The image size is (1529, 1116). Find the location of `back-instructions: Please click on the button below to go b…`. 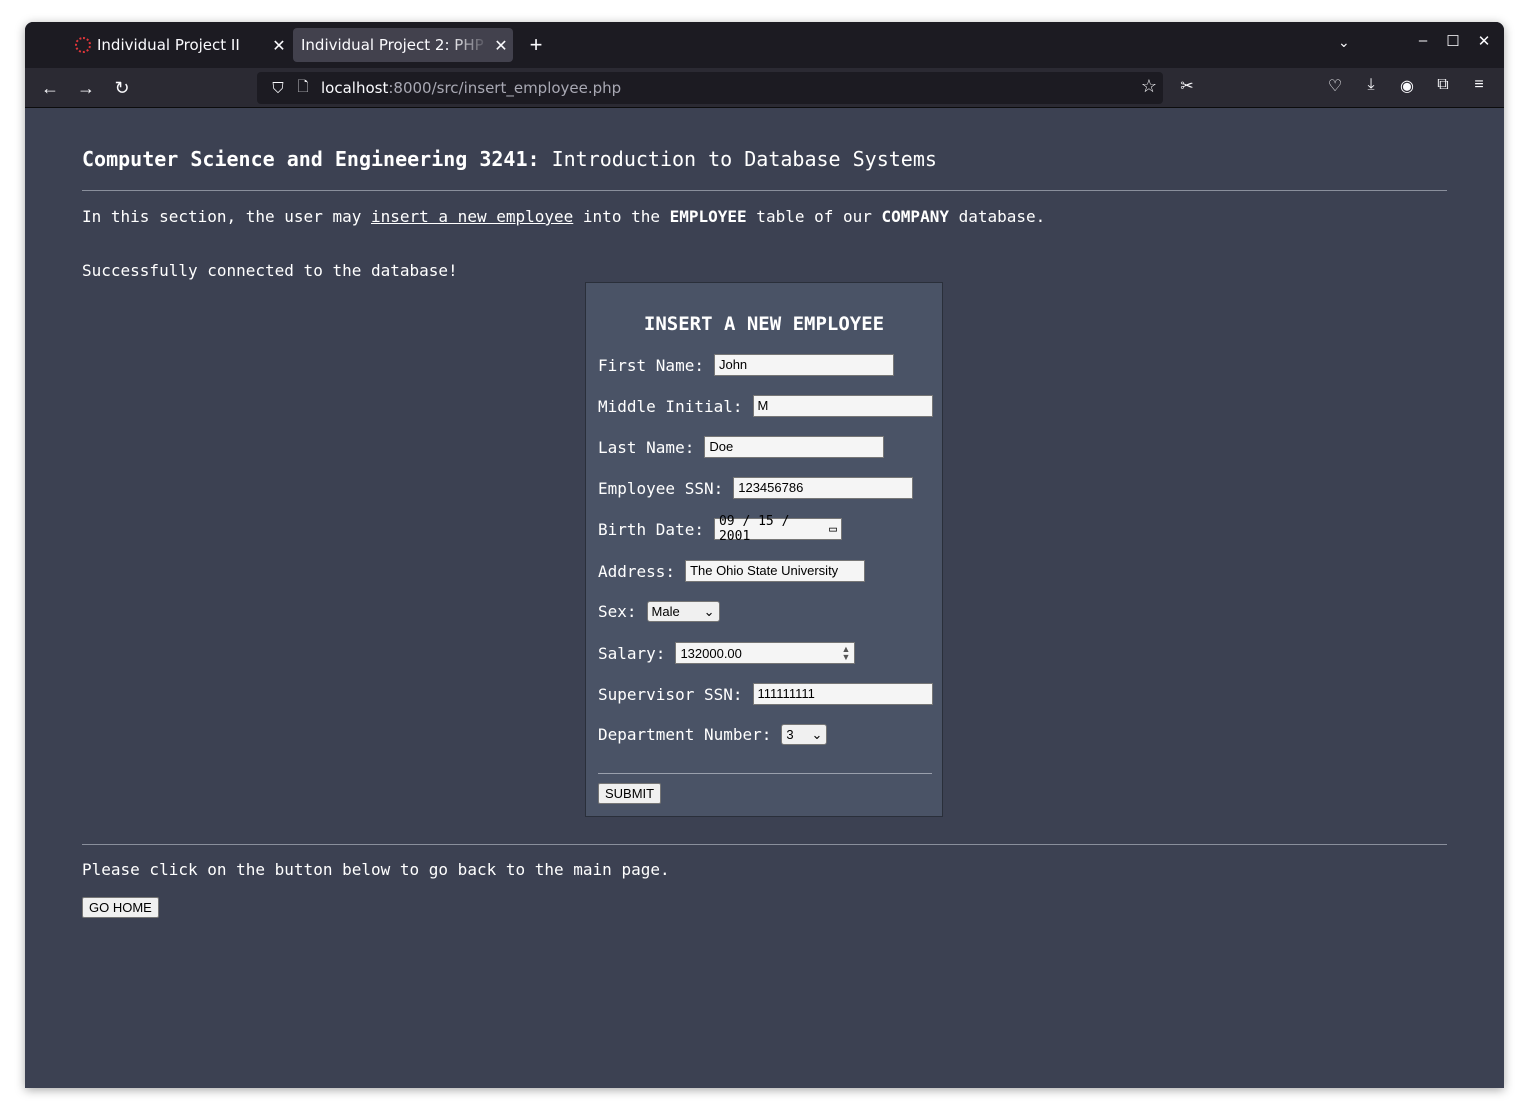

back-instructions: Please click on the button below to go b… is located at coordinates (376, 869).